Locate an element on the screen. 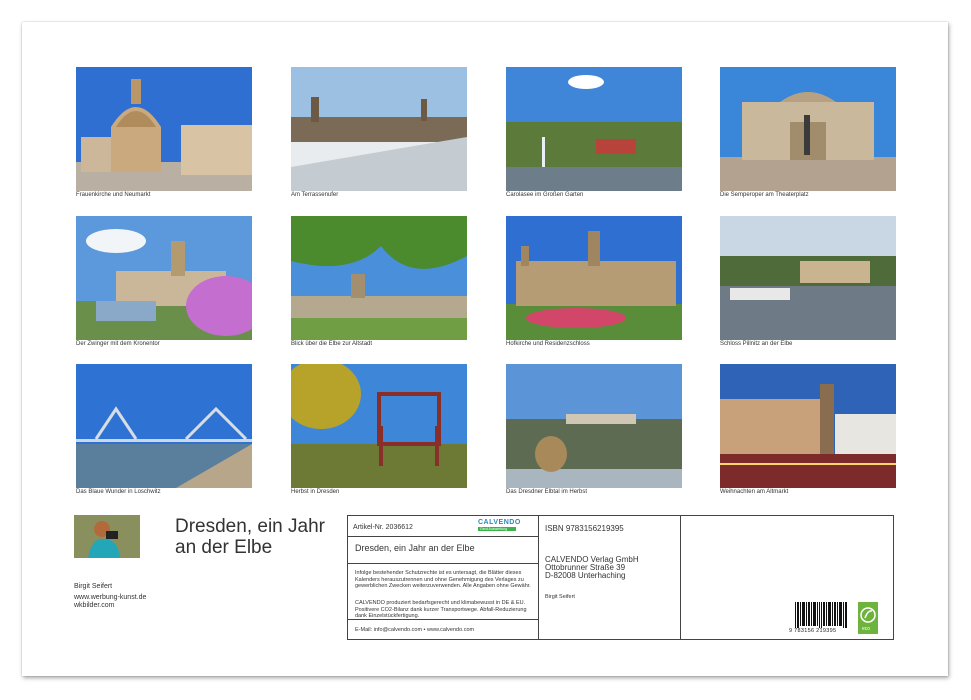 This screenshot has height=700, width=971. photo-zwinger is located at coordinates (164, 278).